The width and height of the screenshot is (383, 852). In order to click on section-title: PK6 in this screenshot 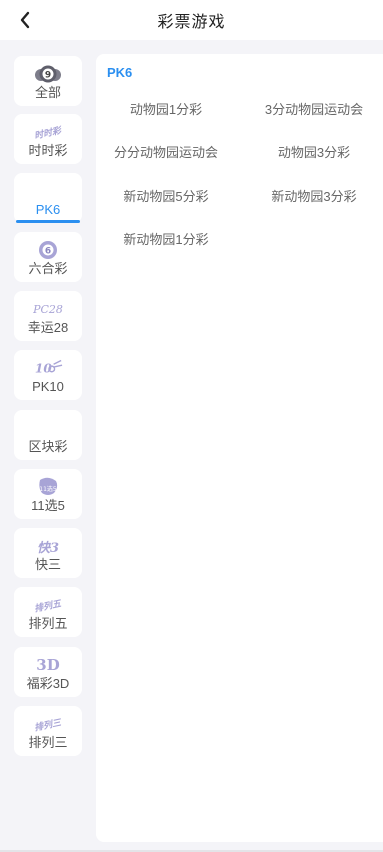, I will do `click(120, 72)`.